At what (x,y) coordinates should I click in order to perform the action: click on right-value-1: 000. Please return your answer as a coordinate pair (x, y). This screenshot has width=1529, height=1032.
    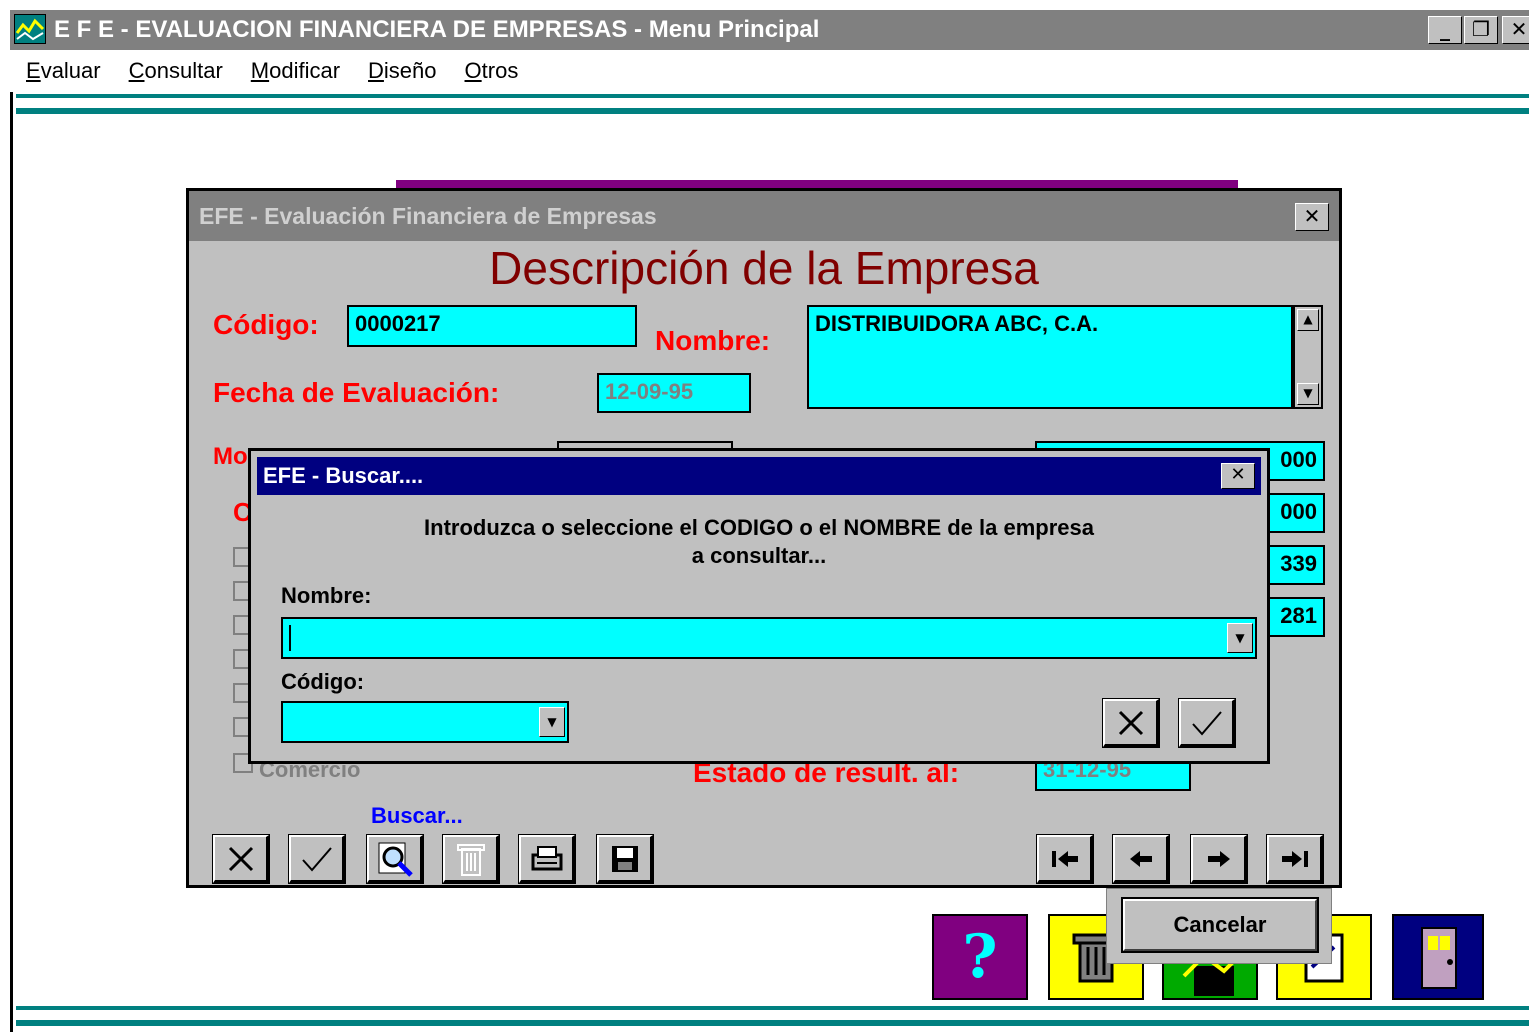
    Looking at the image, I should click on (1298, 459).